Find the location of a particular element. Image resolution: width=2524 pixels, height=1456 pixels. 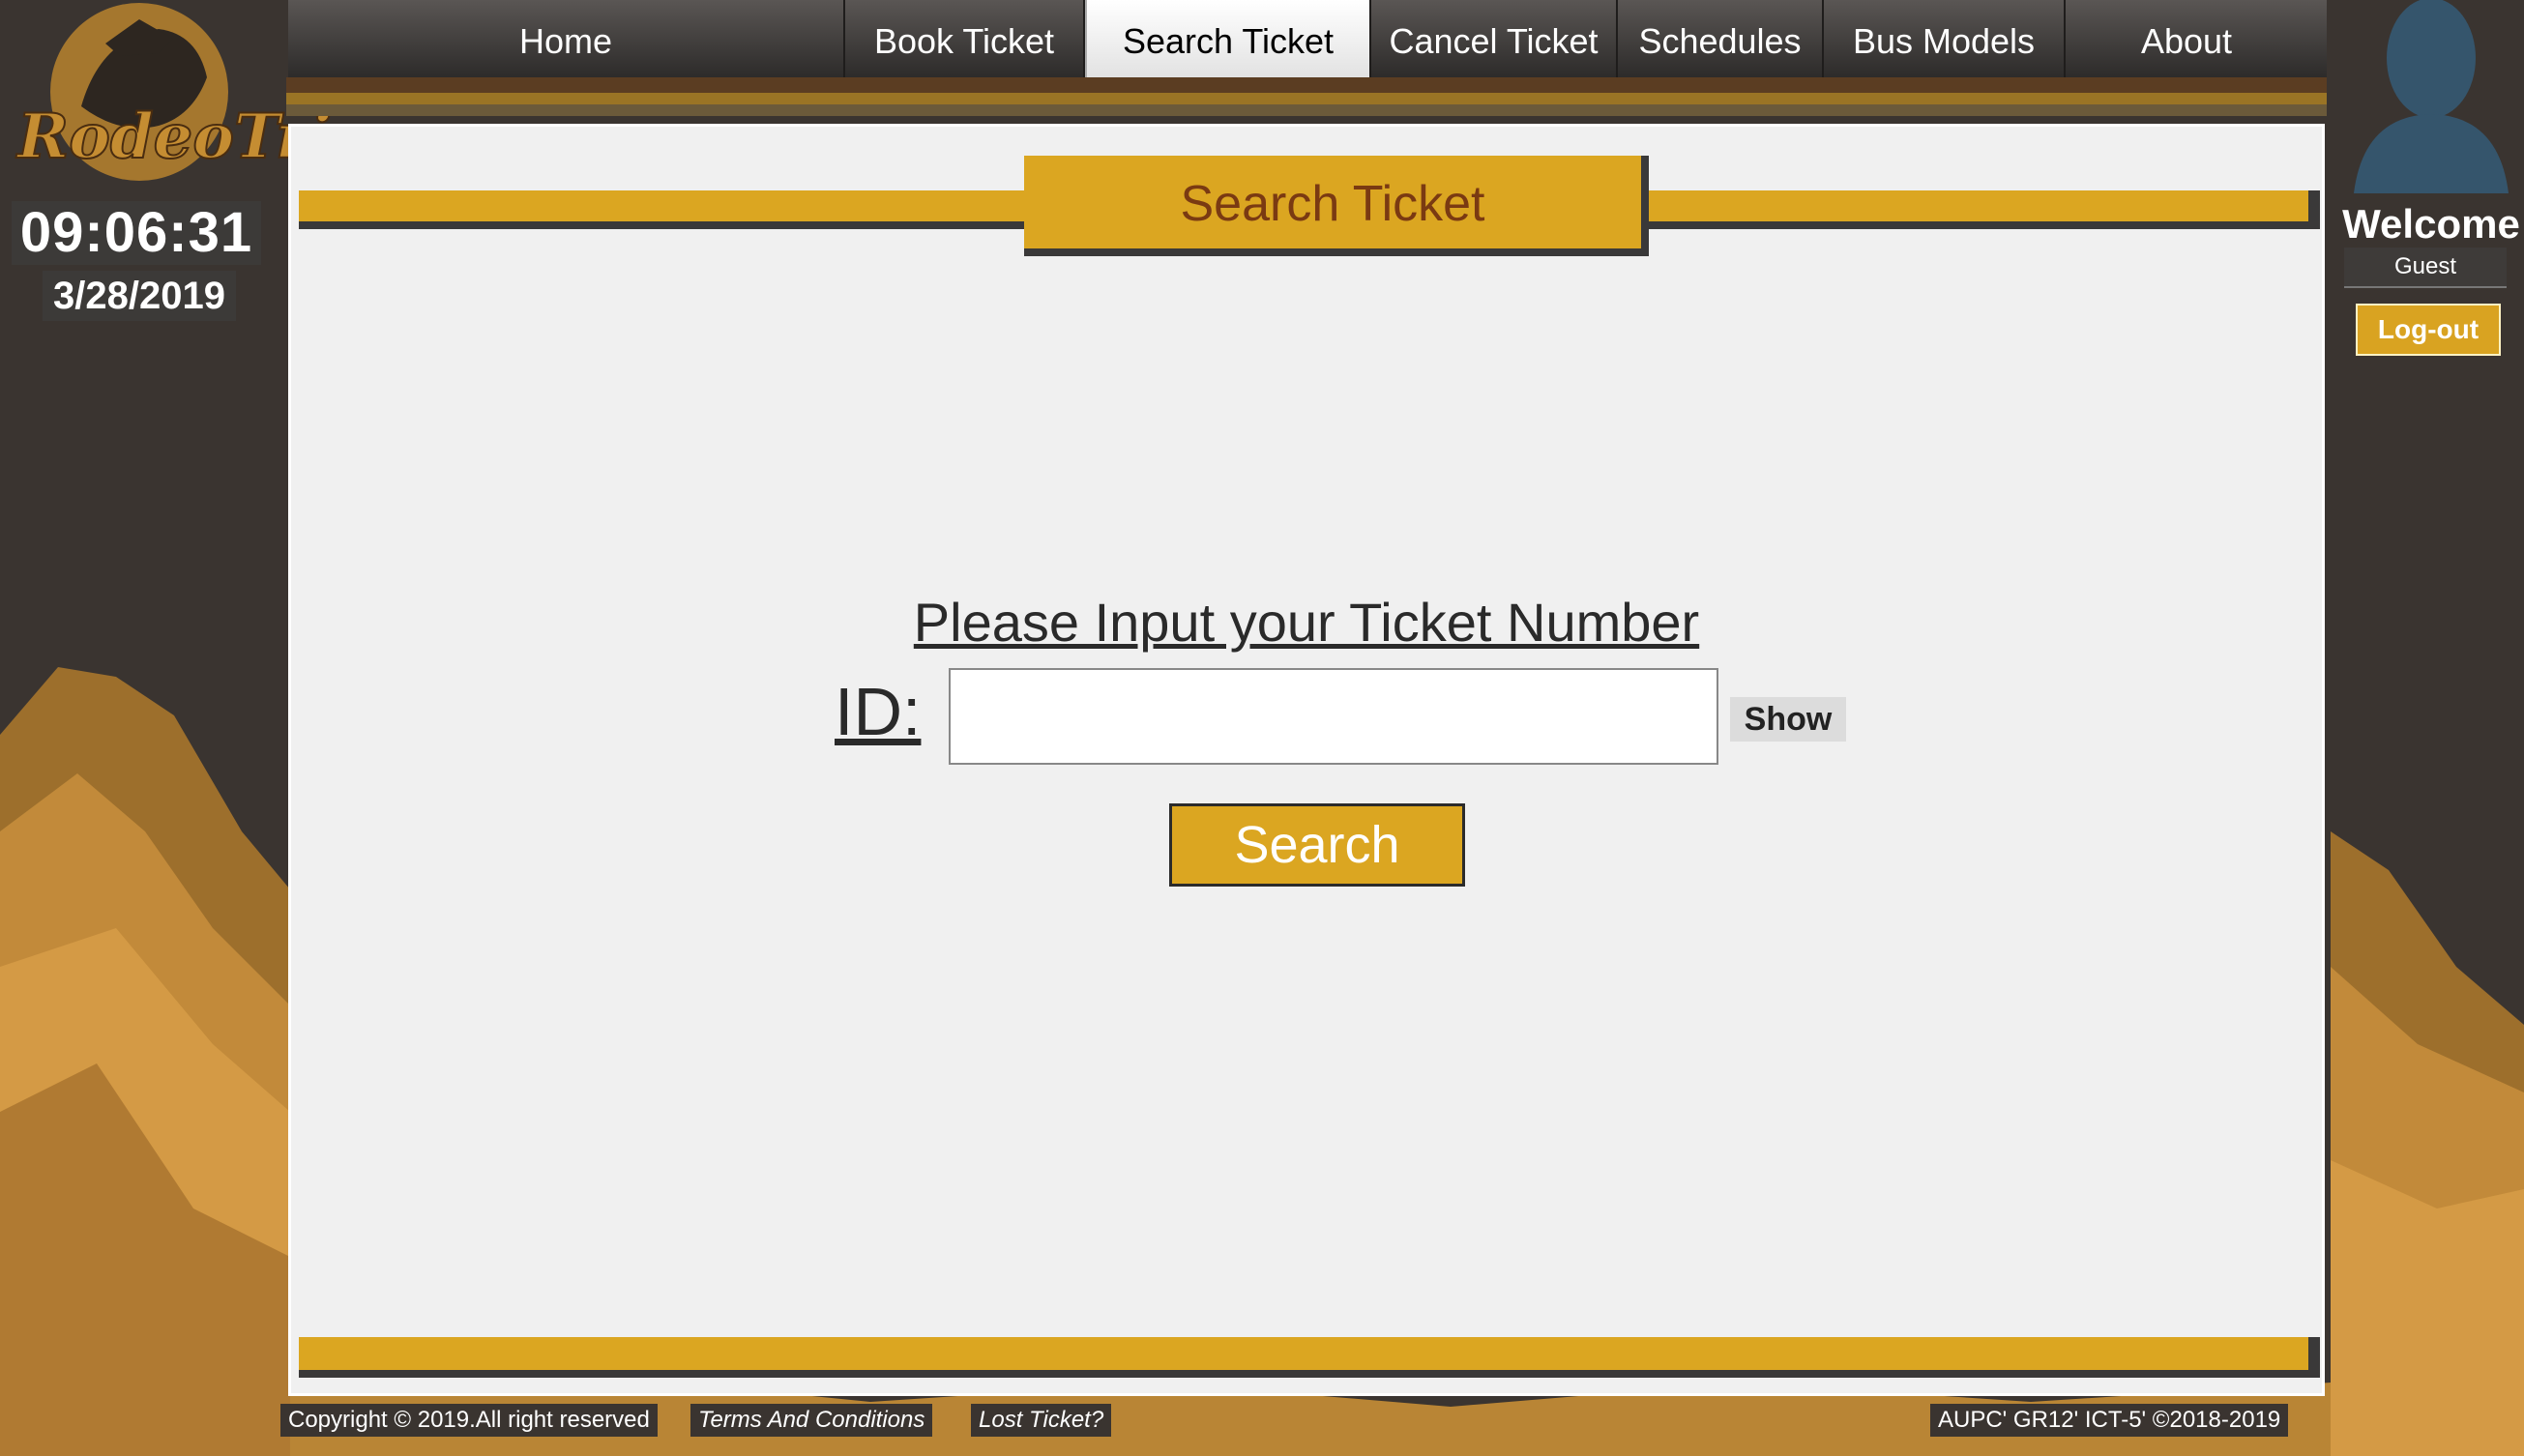

footer-bar is located at coordinates (1309, 1358).